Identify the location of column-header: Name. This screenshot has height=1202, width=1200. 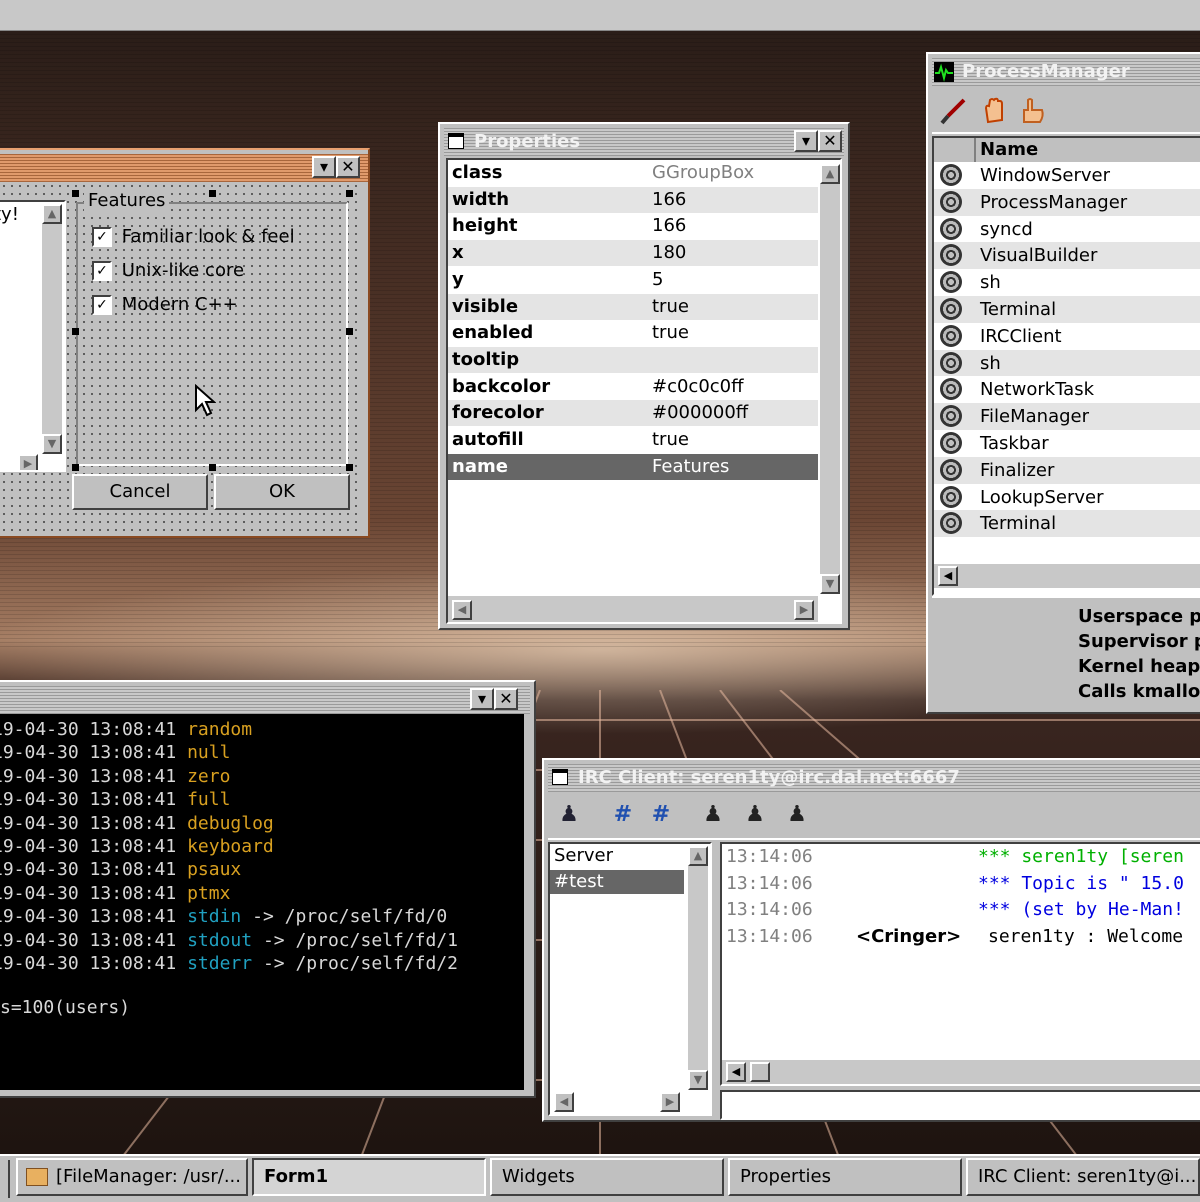
(1067, 150).